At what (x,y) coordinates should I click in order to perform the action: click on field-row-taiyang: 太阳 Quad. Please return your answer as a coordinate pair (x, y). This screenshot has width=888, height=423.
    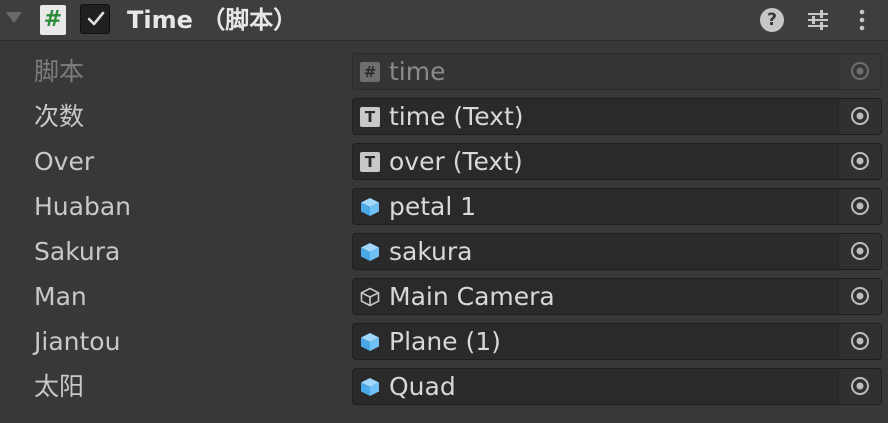
    Looking at the image, I should click on (444, 386).